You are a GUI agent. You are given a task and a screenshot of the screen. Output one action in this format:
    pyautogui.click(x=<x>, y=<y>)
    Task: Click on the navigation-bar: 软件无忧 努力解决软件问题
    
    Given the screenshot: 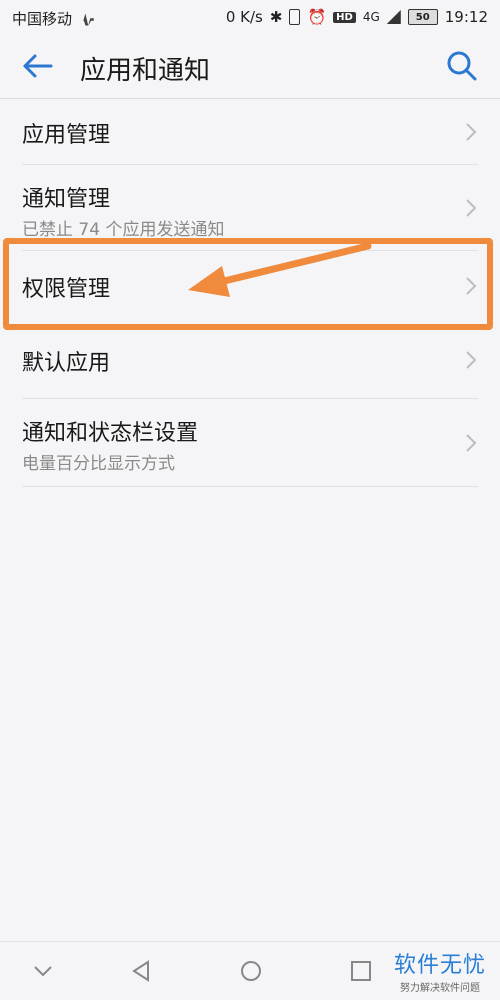 What is the action you would take?
    pyautogui.click(x=250, y=970)
    